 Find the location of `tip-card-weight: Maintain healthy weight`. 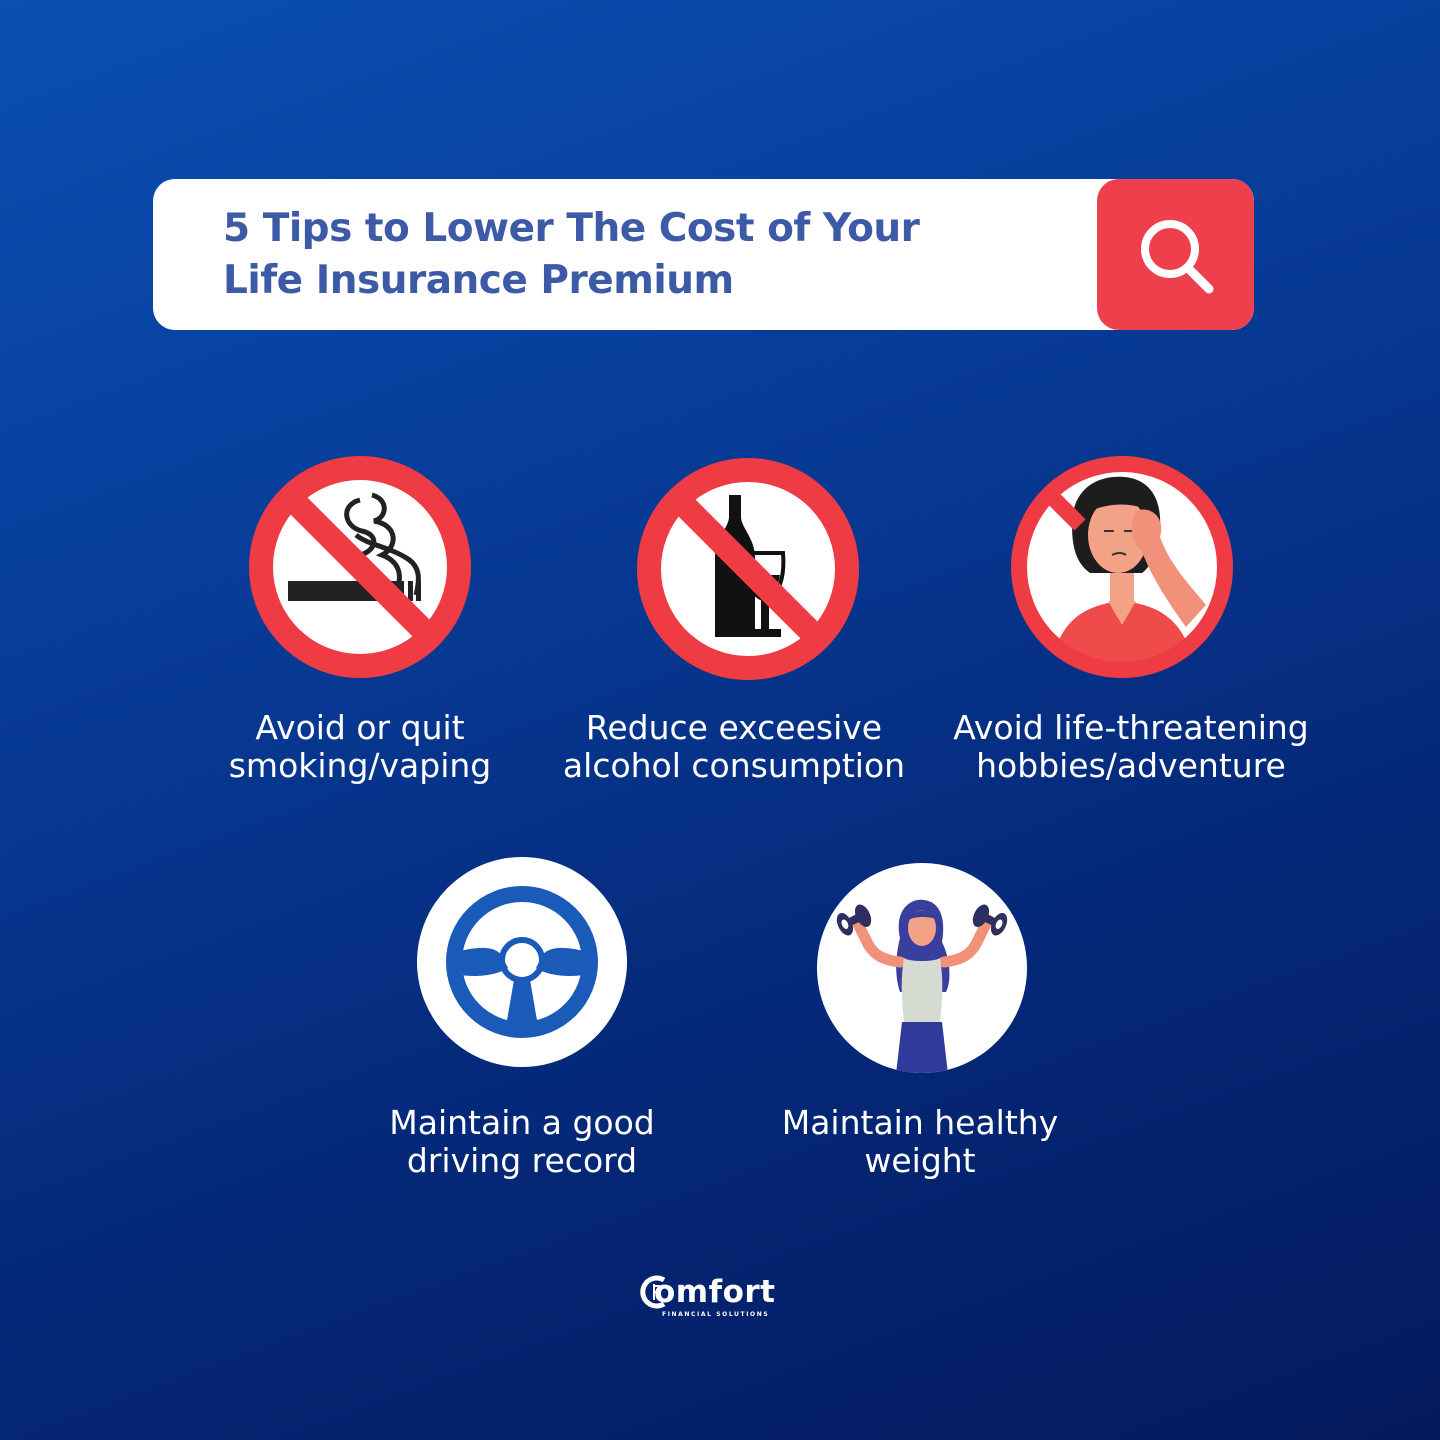

tip-card-weight: Maintain healthy weight is located at coordinates (920, 1024).